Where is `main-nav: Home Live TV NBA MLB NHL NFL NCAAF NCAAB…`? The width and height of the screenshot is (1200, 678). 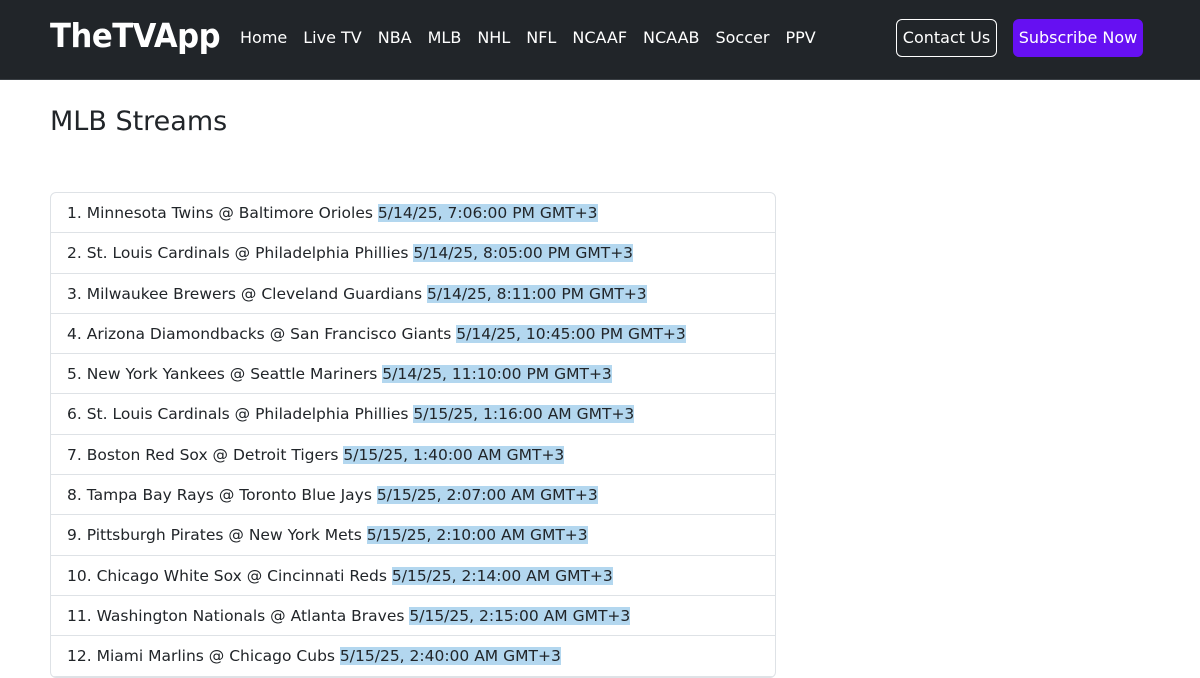
main-nav: Home Live TV NBA MLB NHL NFL NCAAF NCAAB… is located at coordinates (528, 38).